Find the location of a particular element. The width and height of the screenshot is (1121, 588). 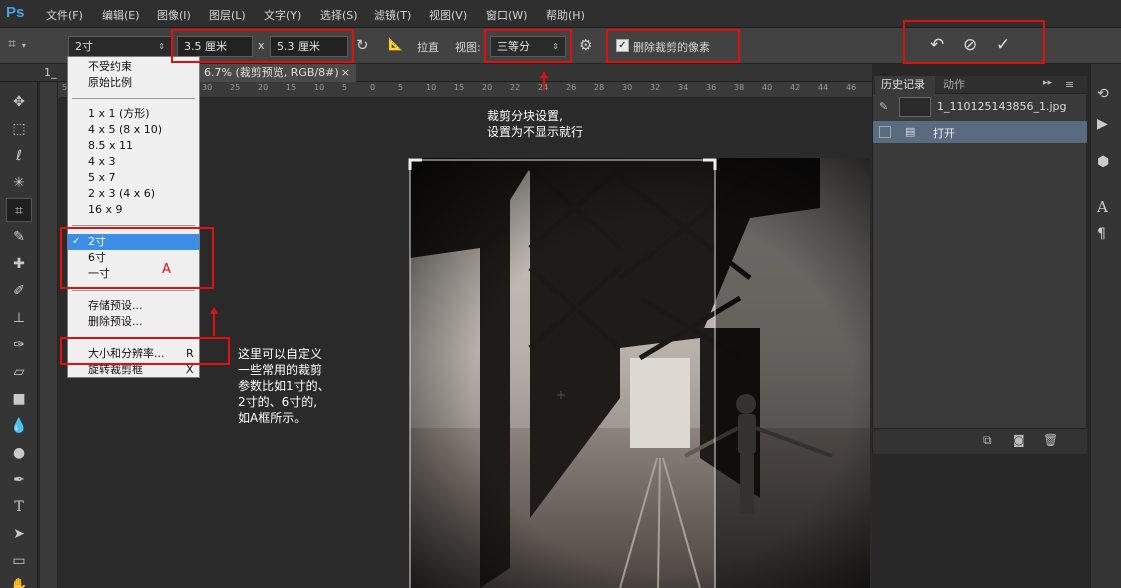

annotation-arrows is located at coordinates (379, 203).